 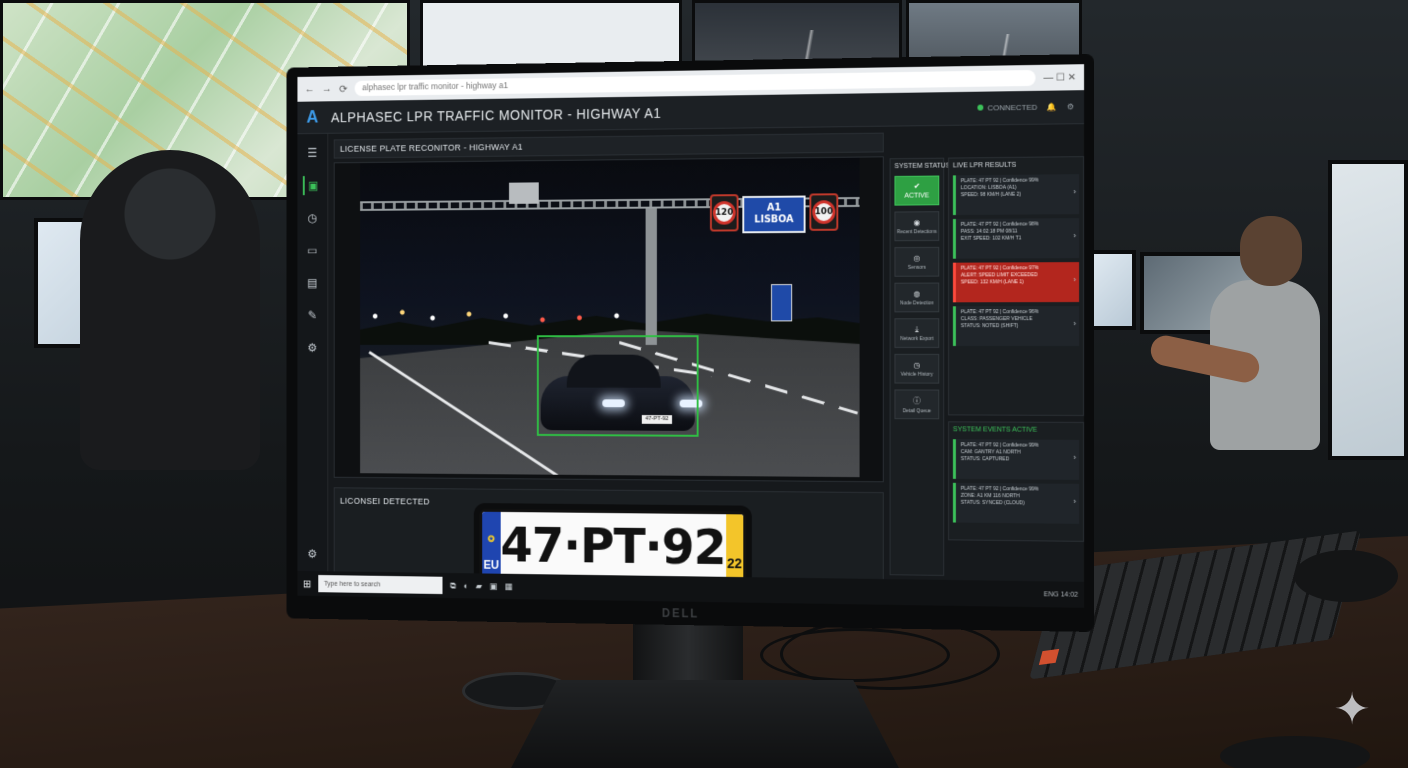 What do you see at coordinates (491, 565) in the screenshot?
I see `country-code: EU` at bounding box center [491, 565].